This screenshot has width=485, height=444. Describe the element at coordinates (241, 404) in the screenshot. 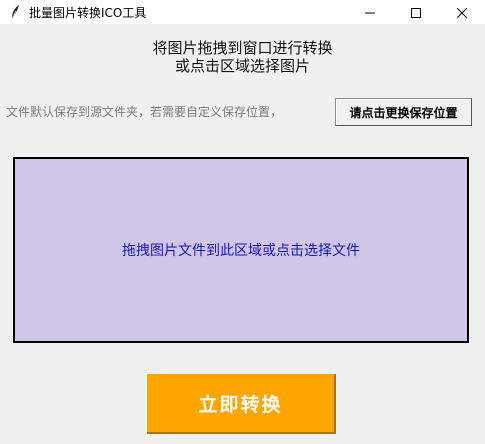

I see `convert-now-button: 立即转换` at that location.